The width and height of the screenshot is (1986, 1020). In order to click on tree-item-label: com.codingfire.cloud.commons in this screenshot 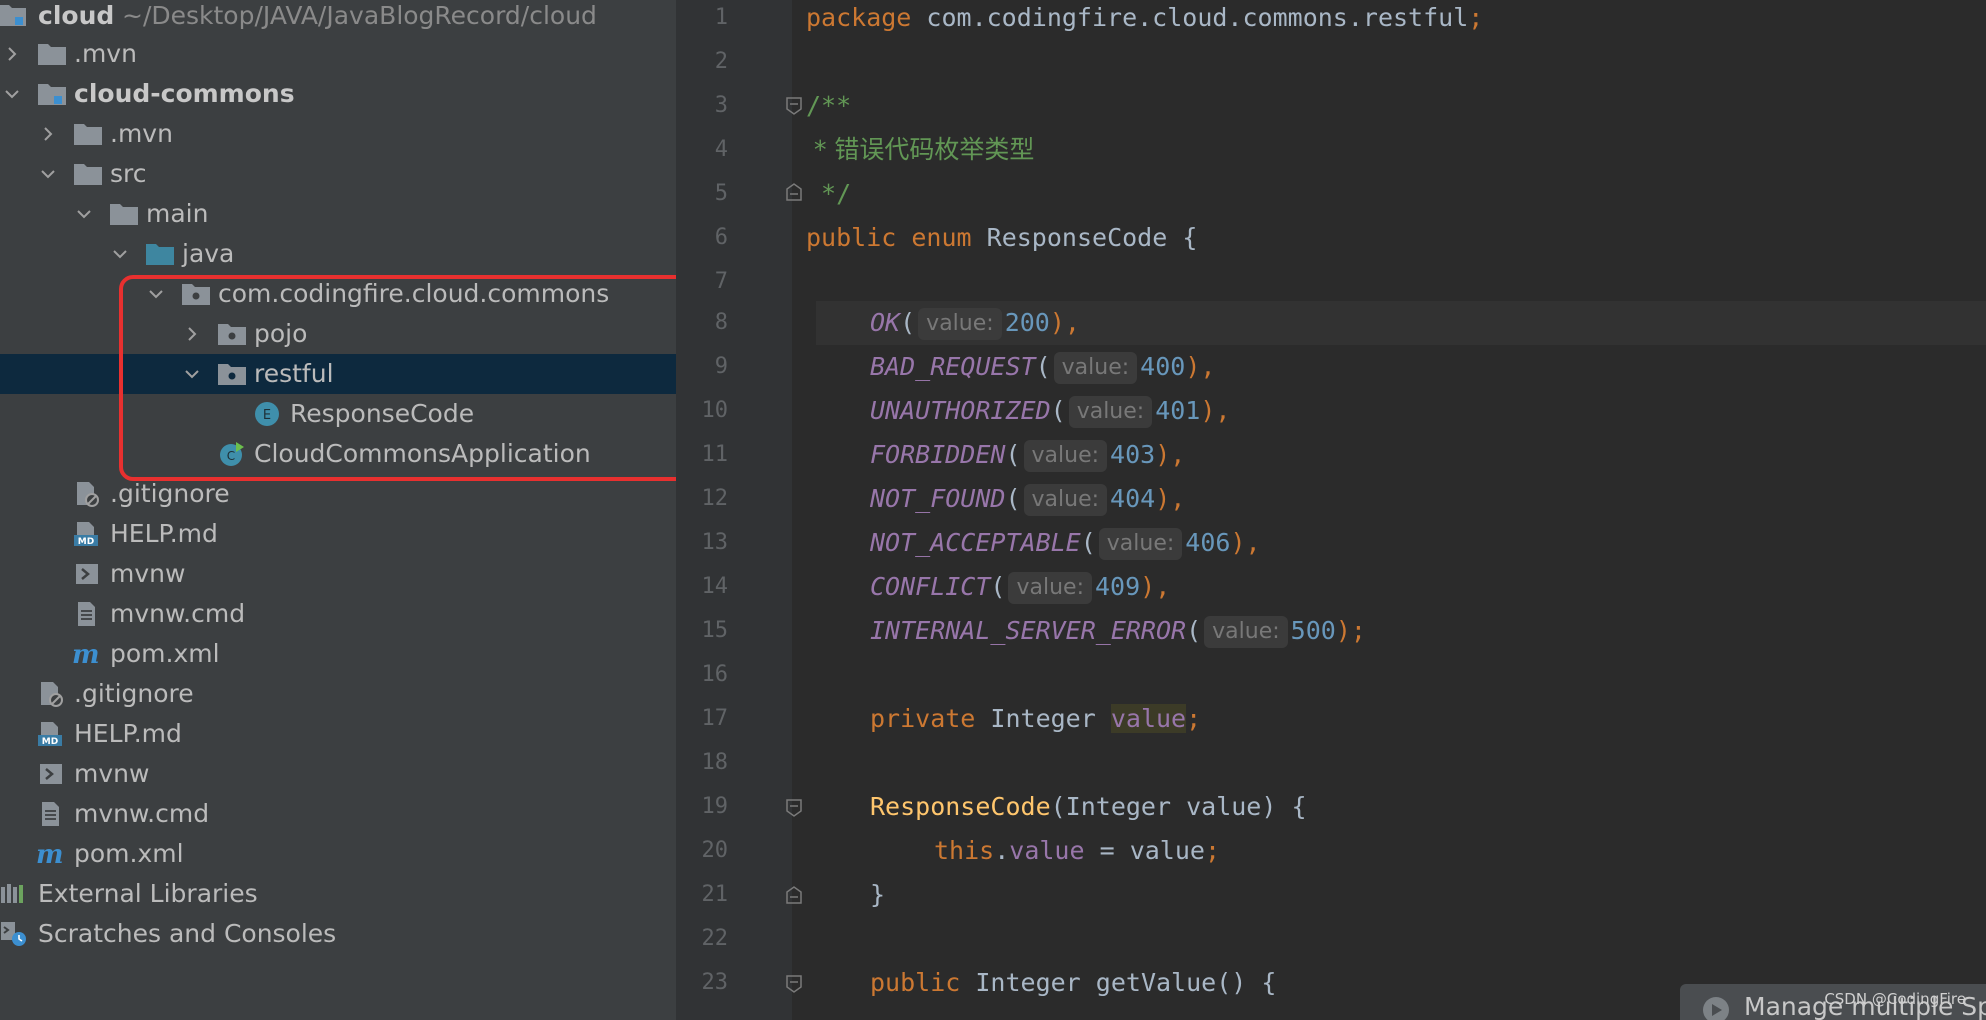, I will do `click(414, 293)`.